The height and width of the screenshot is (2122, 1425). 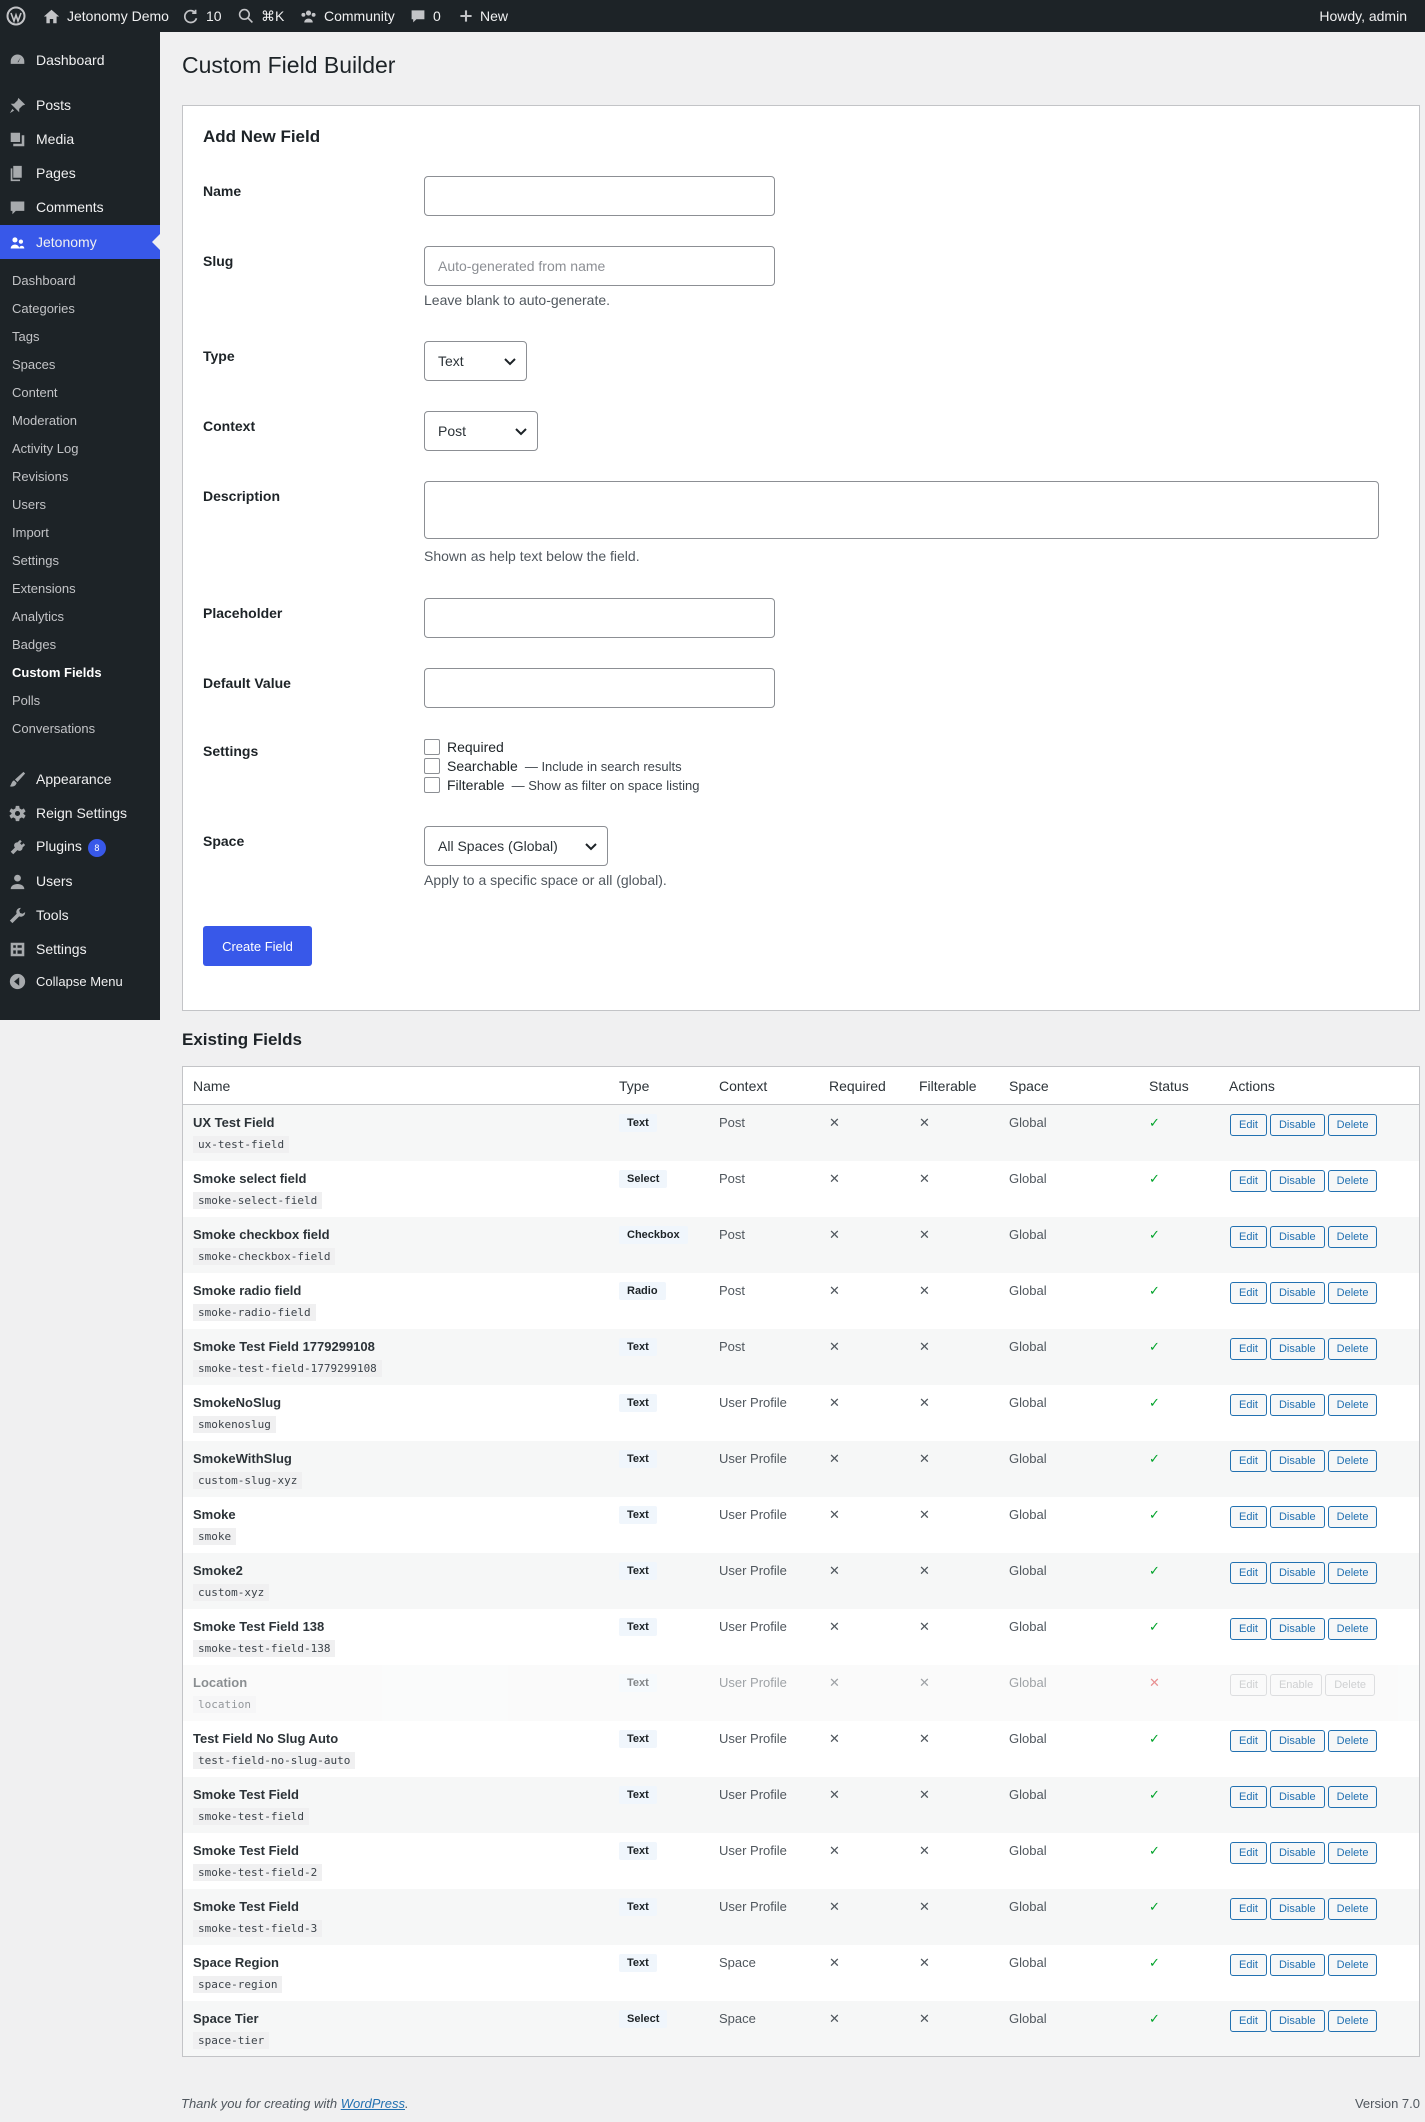 I want to click on menu-item-comments: Comments, so click(x=80, y=207).